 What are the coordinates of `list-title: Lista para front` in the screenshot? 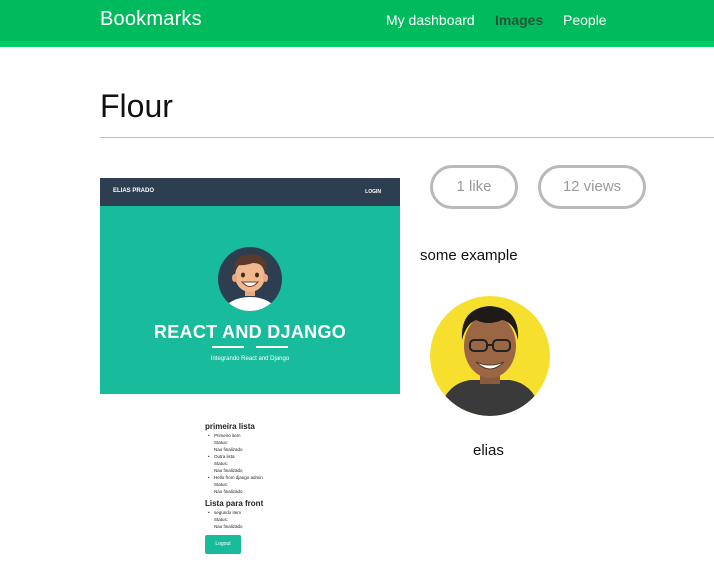 It's located at (234, 503).